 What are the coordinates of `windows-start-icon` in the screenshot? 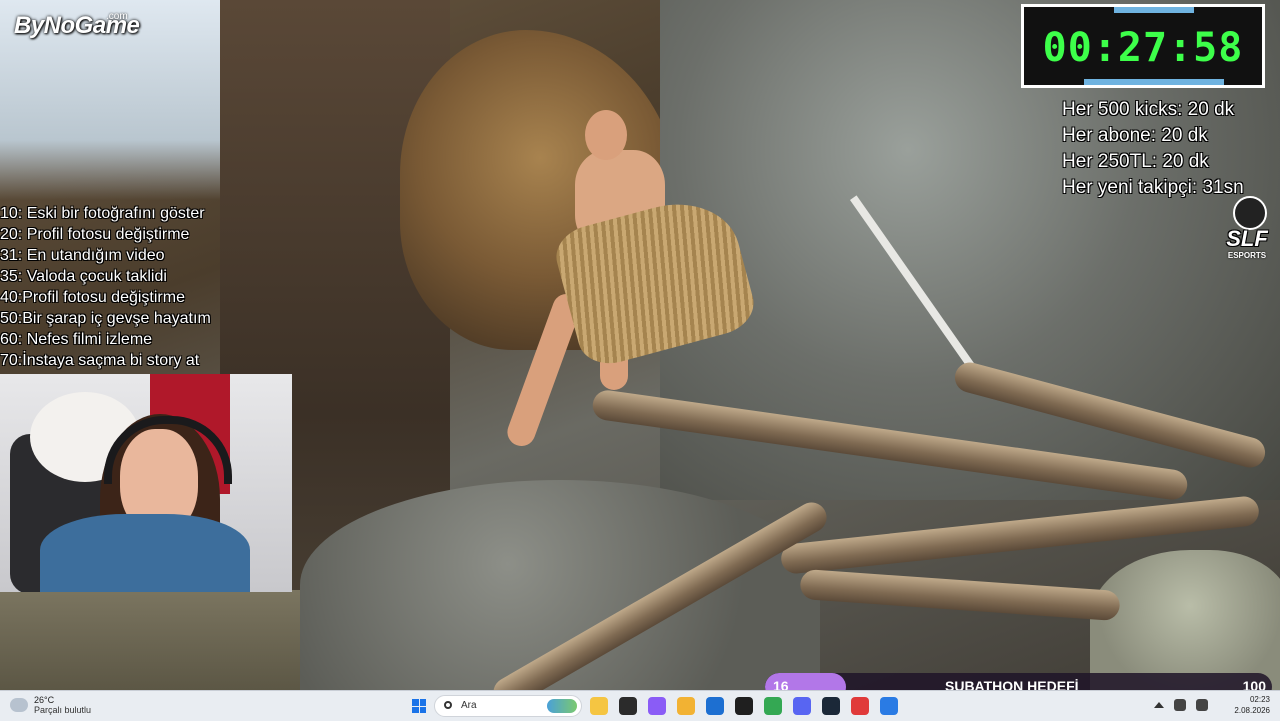 It's located at (419, 706).